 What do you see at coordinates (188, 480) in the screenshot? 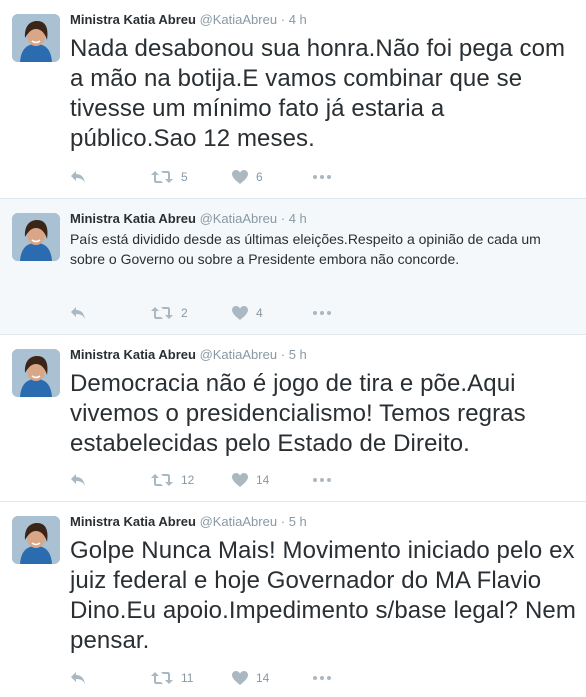
I see `retweet-count: 12` at bounding box center [188, 480].